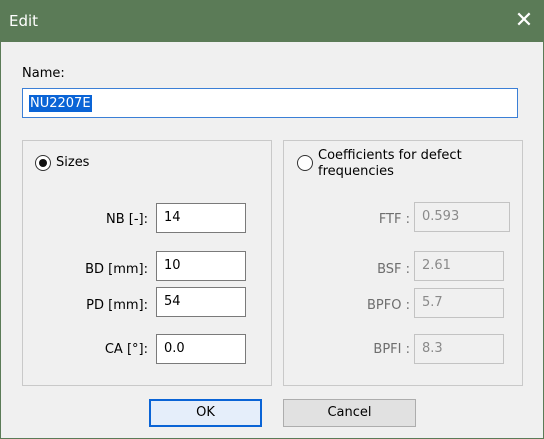  What do you see at coordinates (201, 349) in the screenshot?
I see `ca-input: 0.0` at bounding box center [201, 349].